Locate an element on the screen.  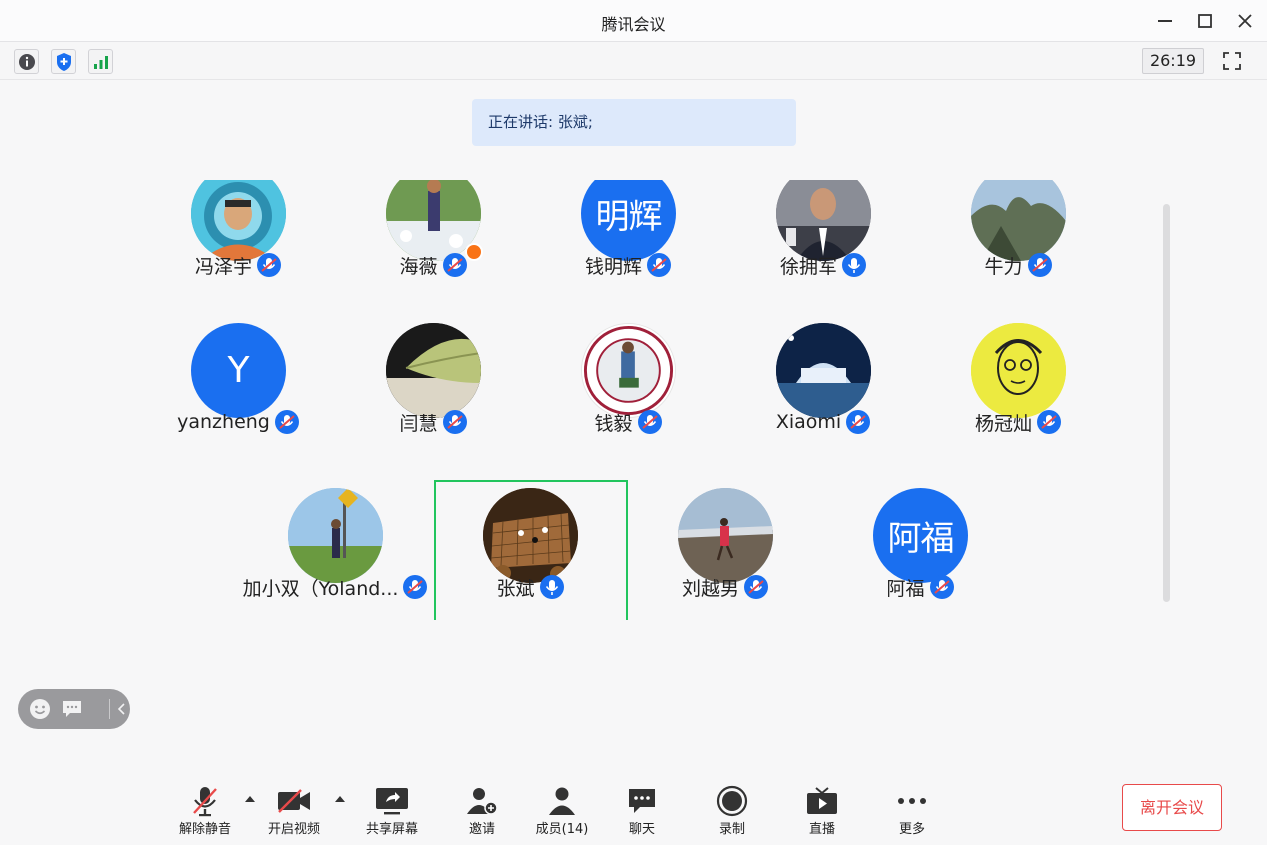
minimize-button is located at coordinates (1165, 21).